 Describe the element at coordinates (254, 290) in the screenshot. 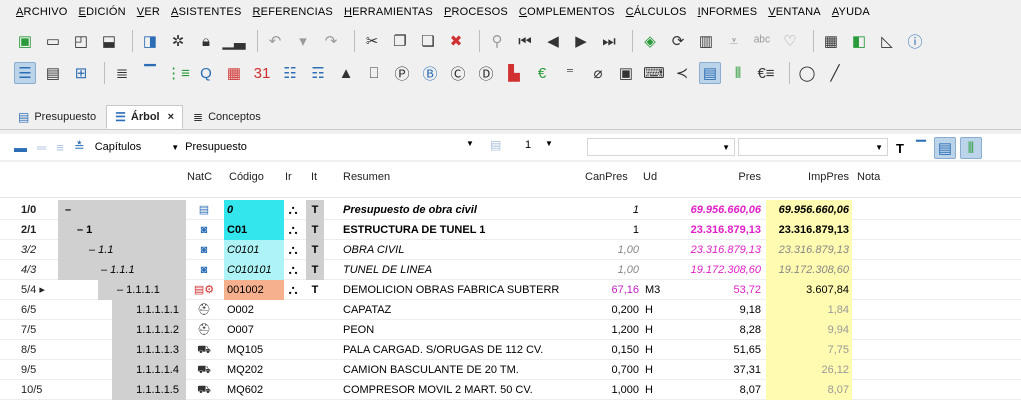

I see `concept-code: 001002` at that location.